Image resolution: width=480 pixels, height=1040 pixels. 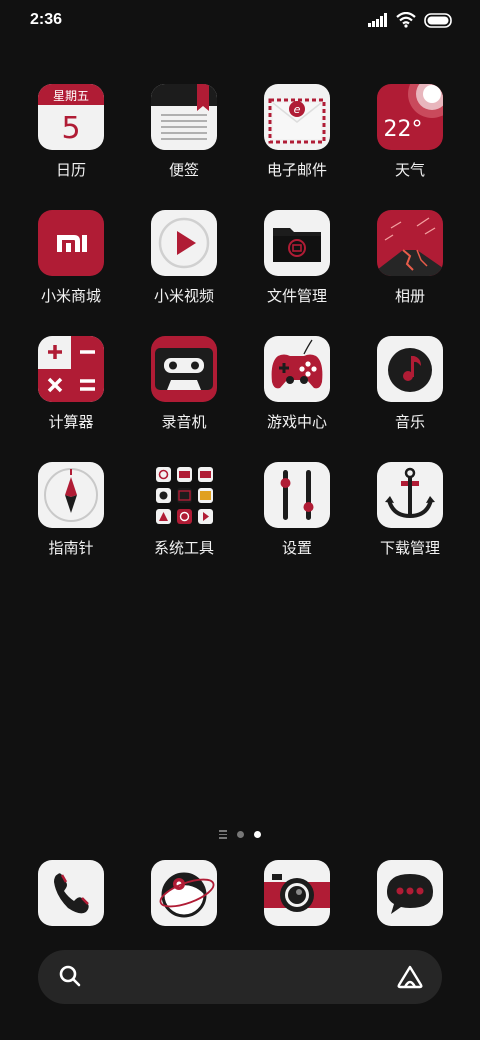 I want to click on weather-icon: 22°, so click(x=410, y=117).